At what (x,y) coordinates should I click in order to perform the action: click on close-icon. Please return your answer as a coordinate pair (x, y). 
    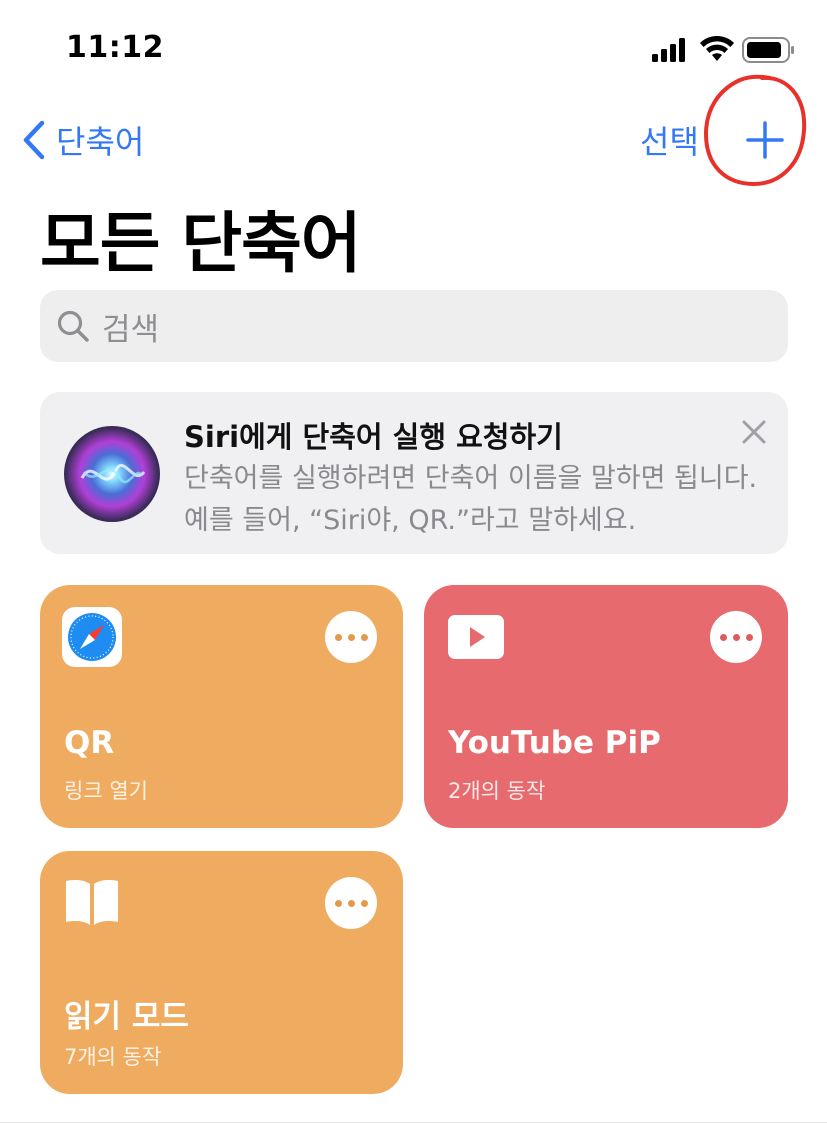
    Looking at the image, I should click on (754, 432).